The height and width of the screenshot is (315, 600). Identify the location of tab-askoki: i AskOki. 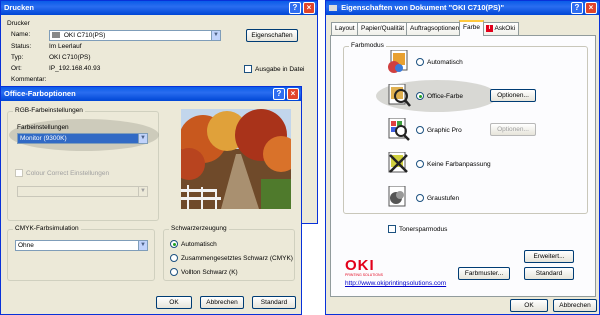
(501, 28).